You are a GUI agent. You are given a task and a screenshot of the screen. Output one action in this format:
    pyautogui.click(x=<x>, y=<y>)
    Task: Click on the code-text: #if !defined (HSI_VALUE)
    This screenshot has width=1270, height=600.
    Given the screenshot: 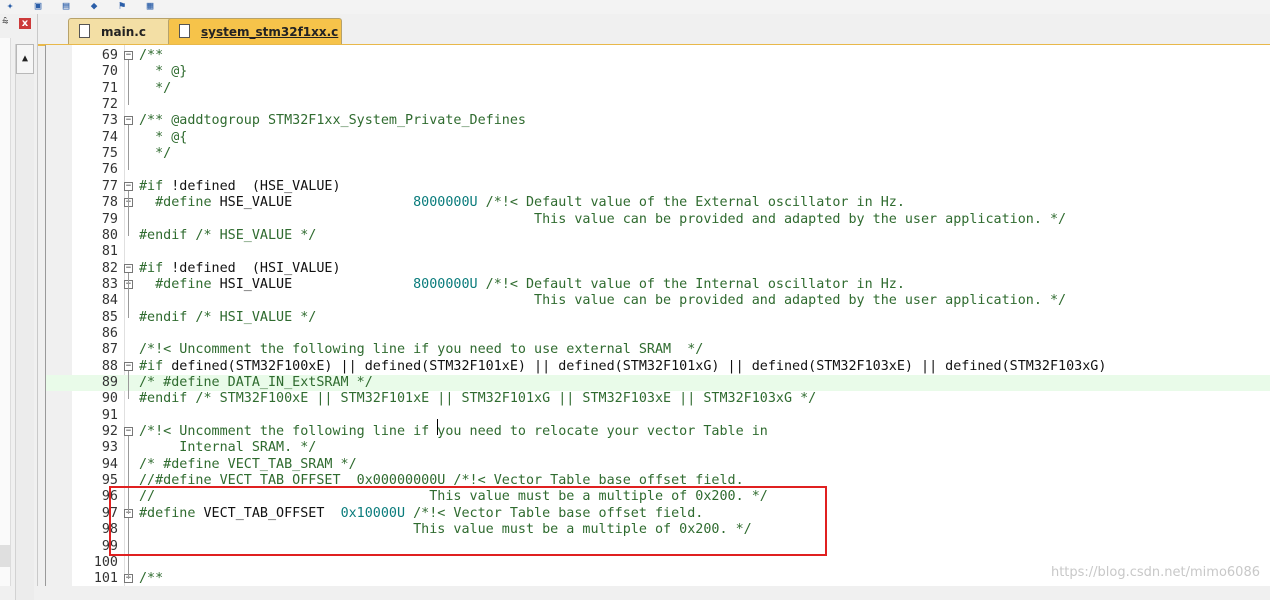 What is the action you would take?
    pyautogui.click(x=240, y=269)
    